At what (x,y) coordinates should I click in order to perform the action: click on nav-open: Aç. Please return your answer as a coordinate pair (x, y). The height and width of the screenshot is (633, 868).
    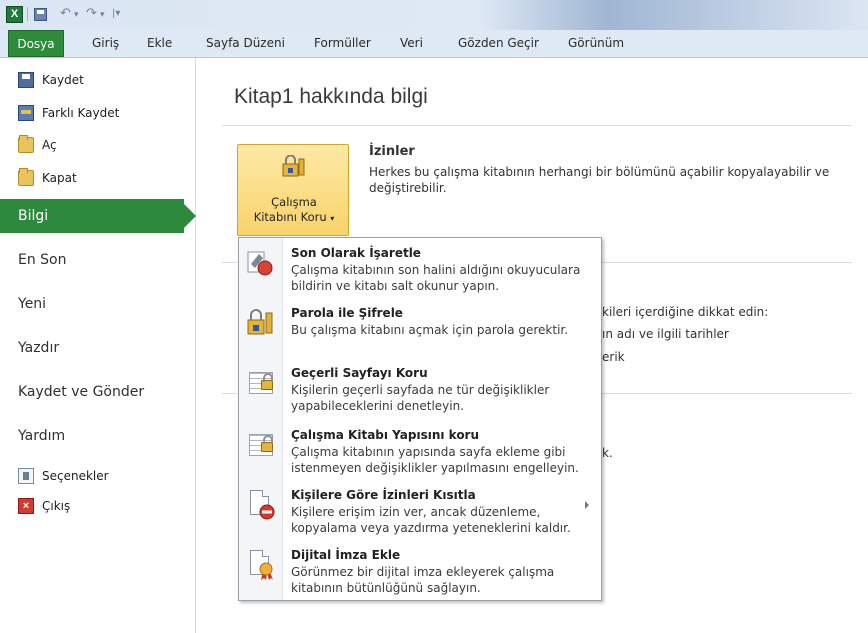
    Looking at the image, I should click on (37, 145).